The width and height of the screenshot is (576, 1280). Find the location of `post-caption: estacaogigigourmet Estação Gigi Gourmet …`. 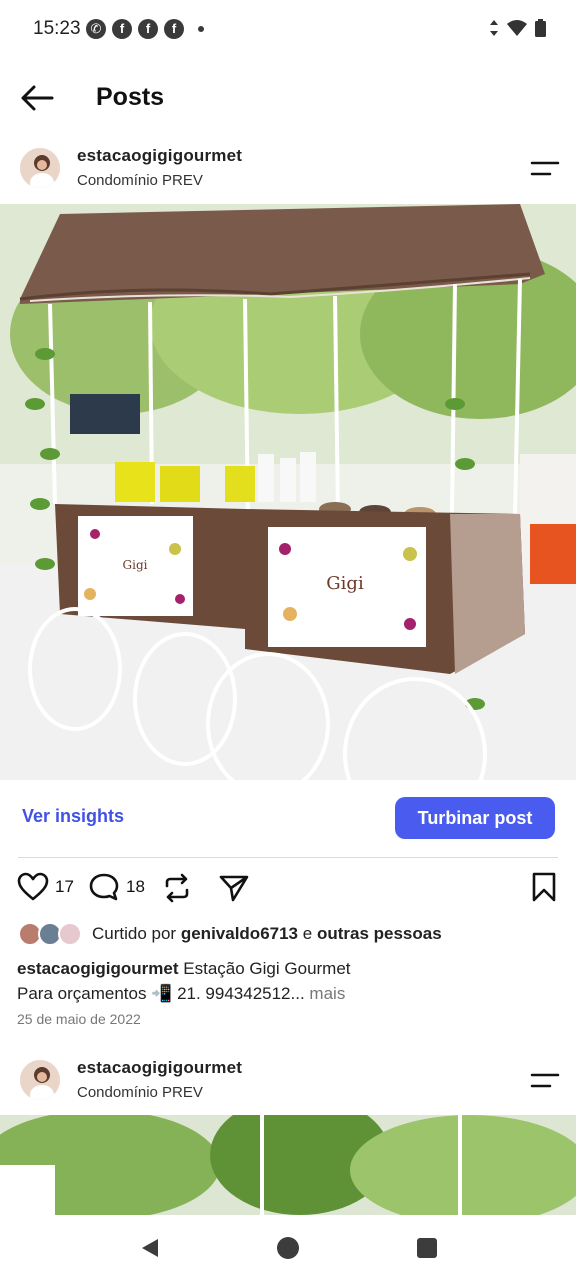

post-caption: estacaogigigourmet Estação Gigi Gourmet … is located at coordinates (184, 981).